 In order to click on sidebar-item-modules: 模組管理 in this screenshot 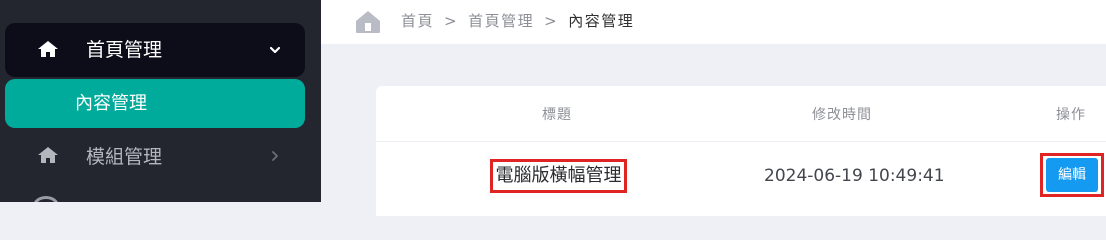, I will do `click(155, 157)`.